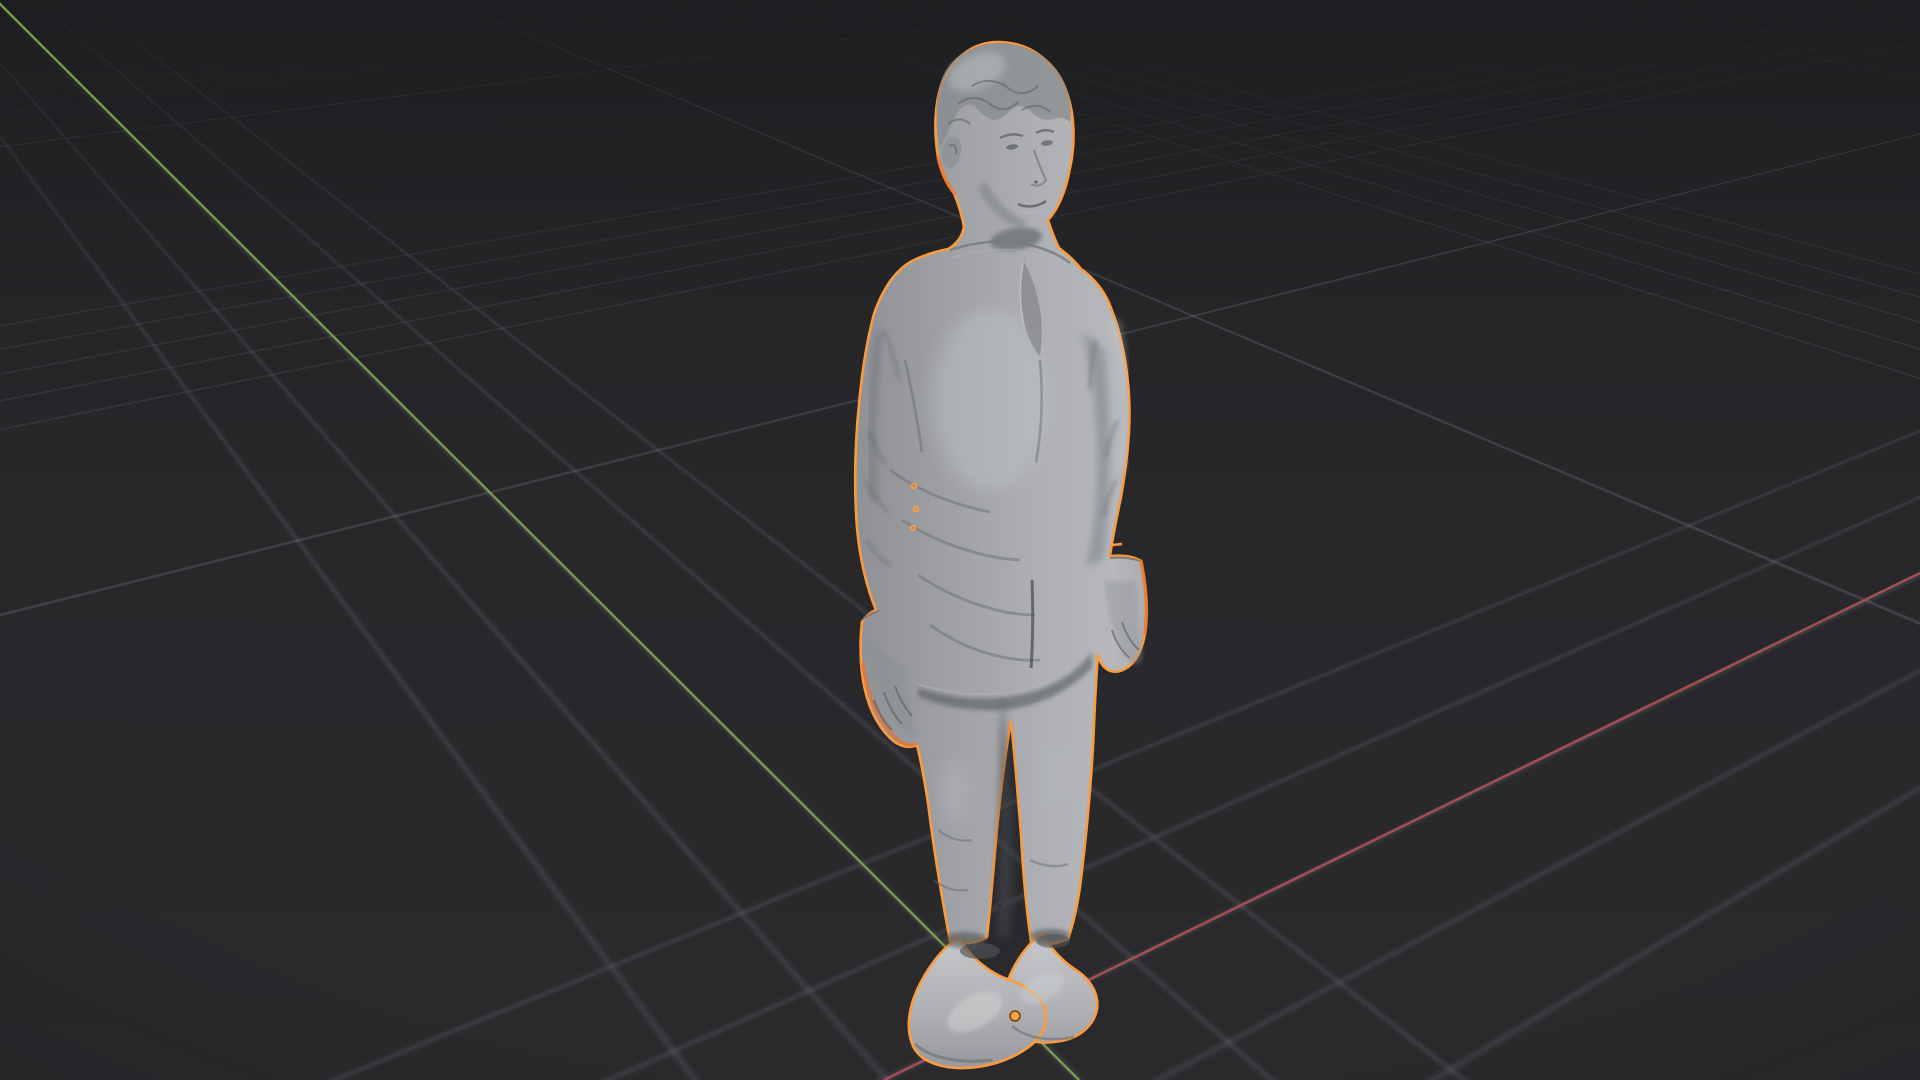  What do you see at coordinates (1001, 555) in the screenshot?
I see `human-model` at bounding box center [1001, 555].